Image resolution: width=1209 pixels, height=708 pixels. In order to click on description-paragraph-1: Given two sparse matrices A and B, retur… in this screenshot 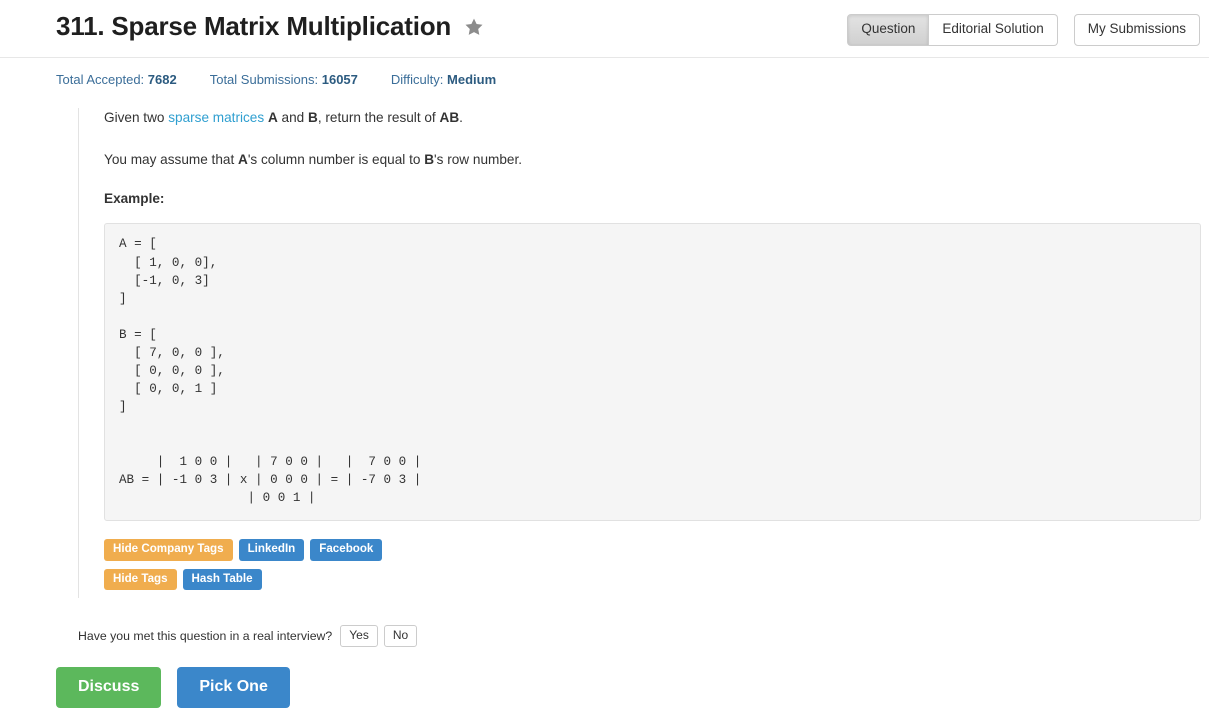, I will do `click(644, 118)`.